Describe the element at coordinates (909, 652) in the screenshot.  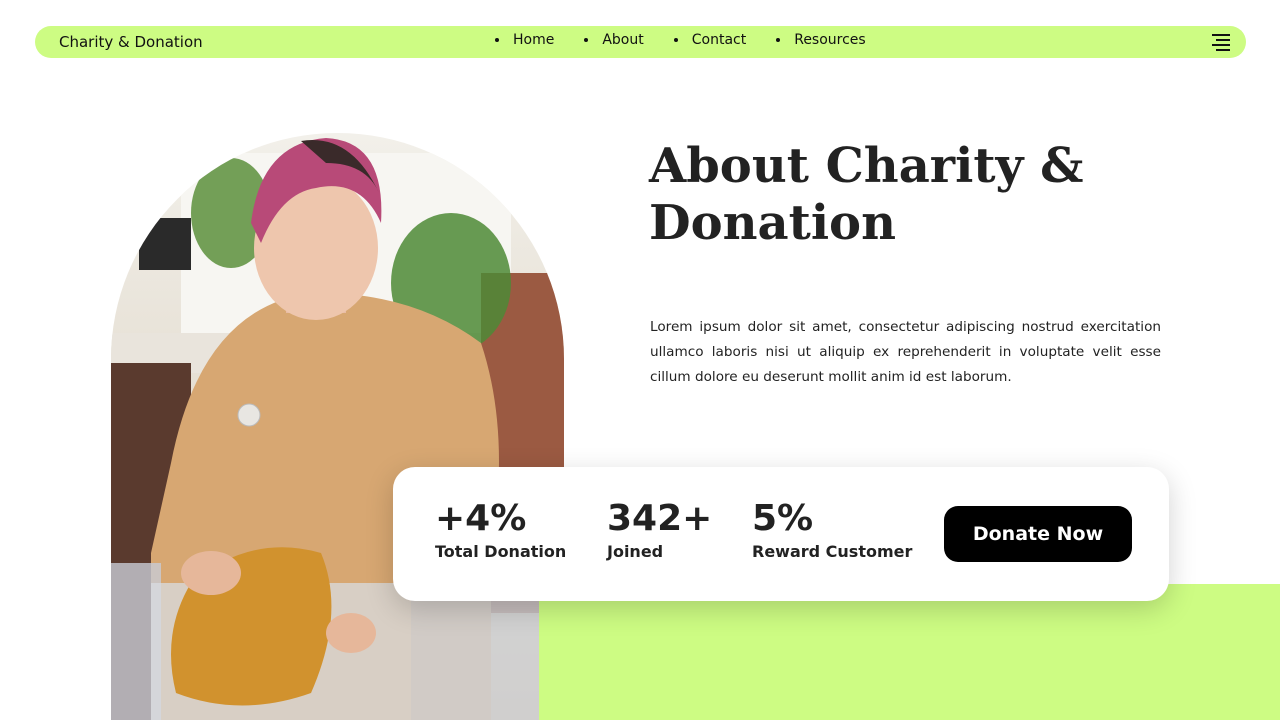
I see `accent-block` at that location.